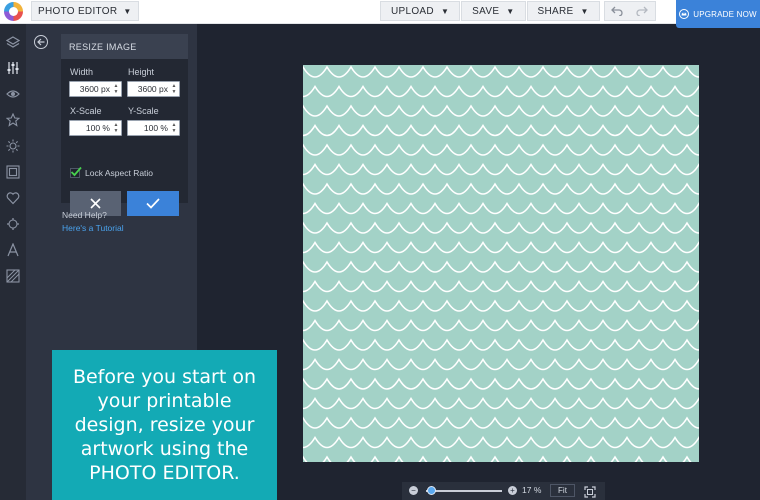 The height and width of the screenshot is (500, 760). I want to click on fit-button: Fit, so click(562, 490).